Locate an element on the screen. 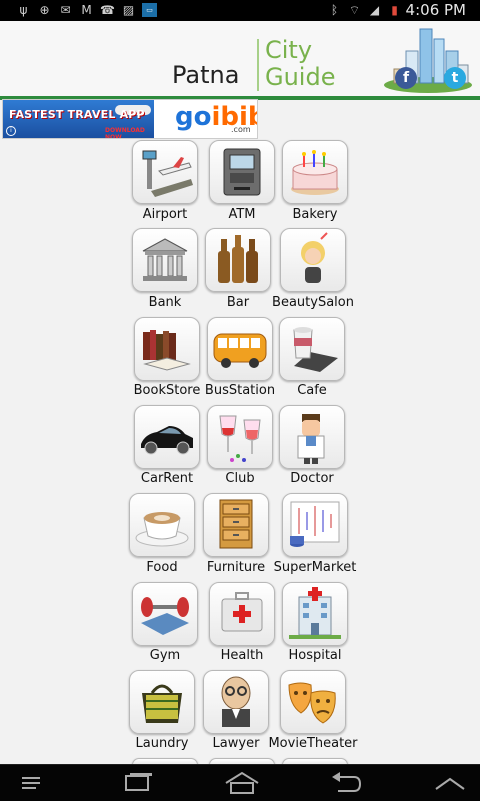 This screenshot has height=801, width=480. gps-icon: ⊕ is located at coordinates (44, 10).